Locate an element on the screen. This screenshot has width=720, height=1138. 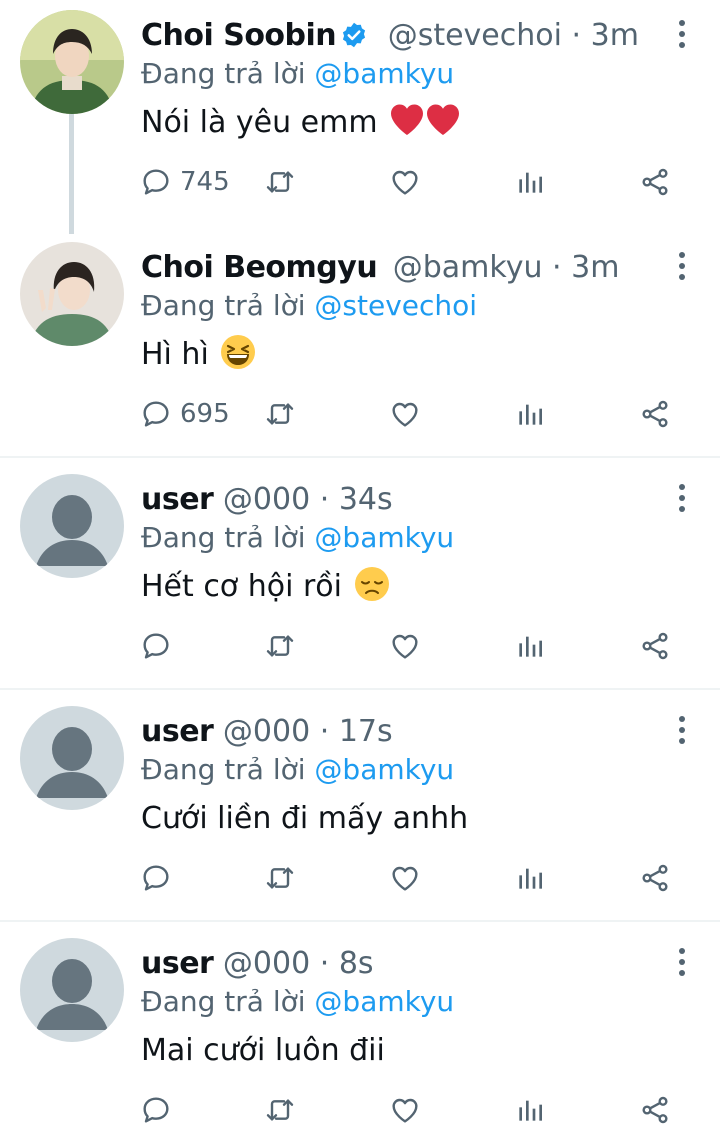
mention-link: @stevechoi is located at coordinates (395, 305).